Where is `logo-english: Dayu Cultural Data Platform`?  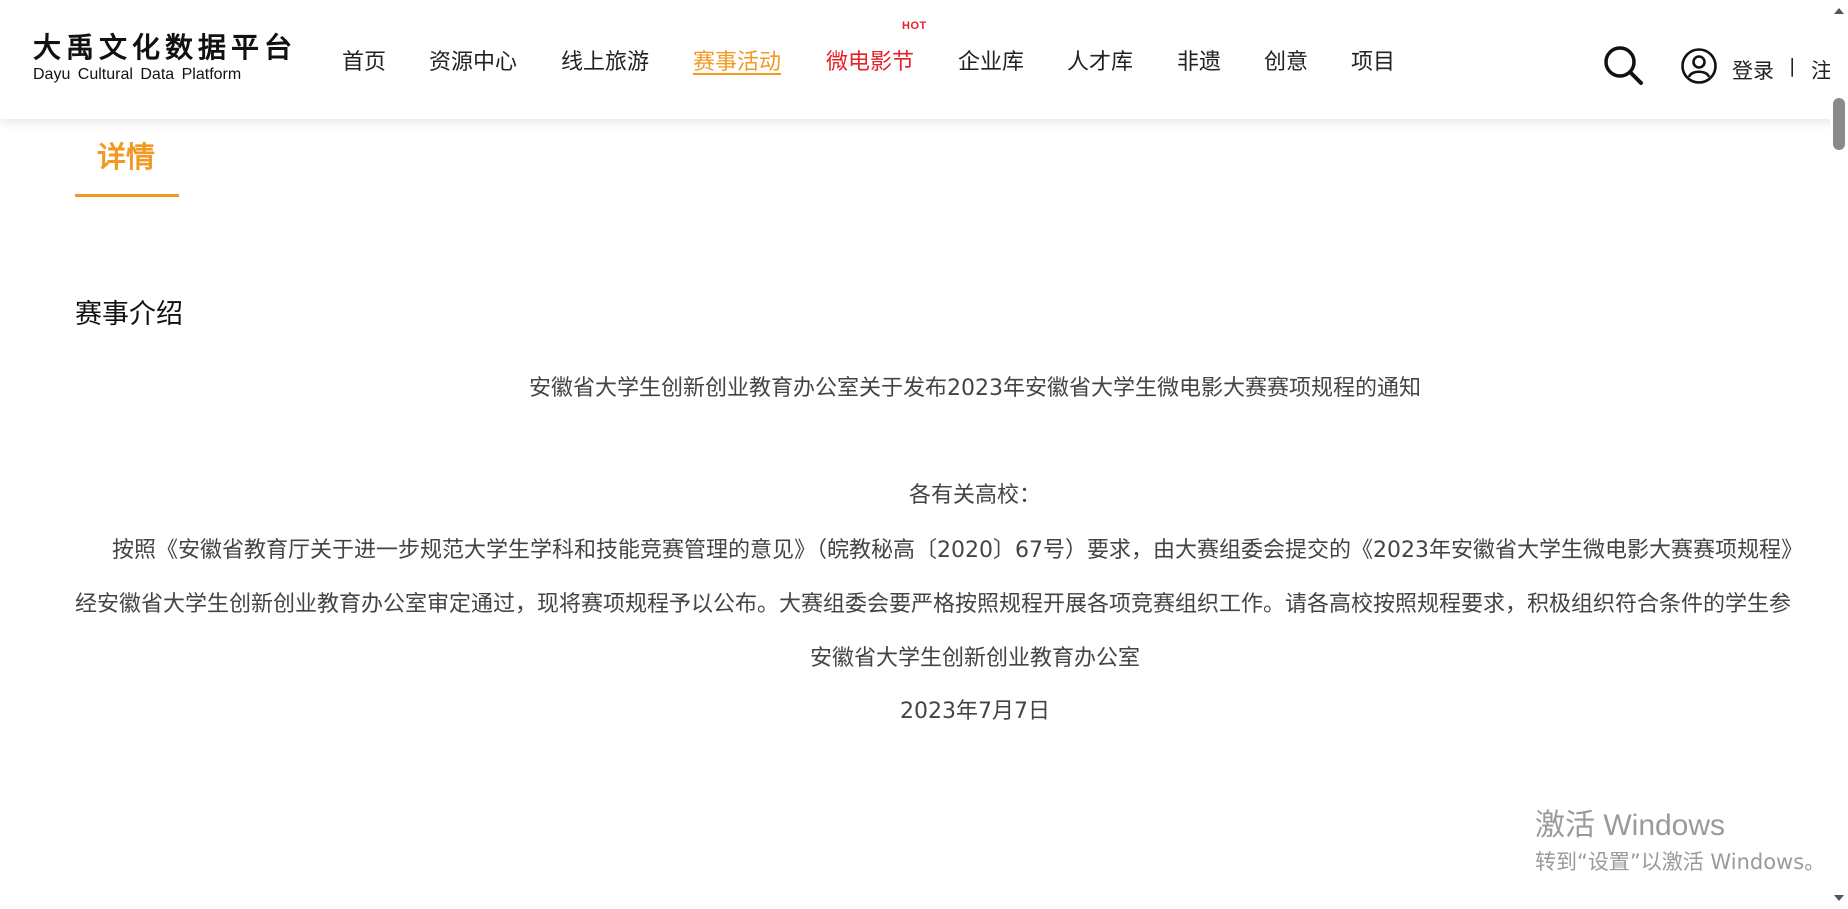
logo-english: Dayu Cultural Data Platform is located at coordinates (137, 74).